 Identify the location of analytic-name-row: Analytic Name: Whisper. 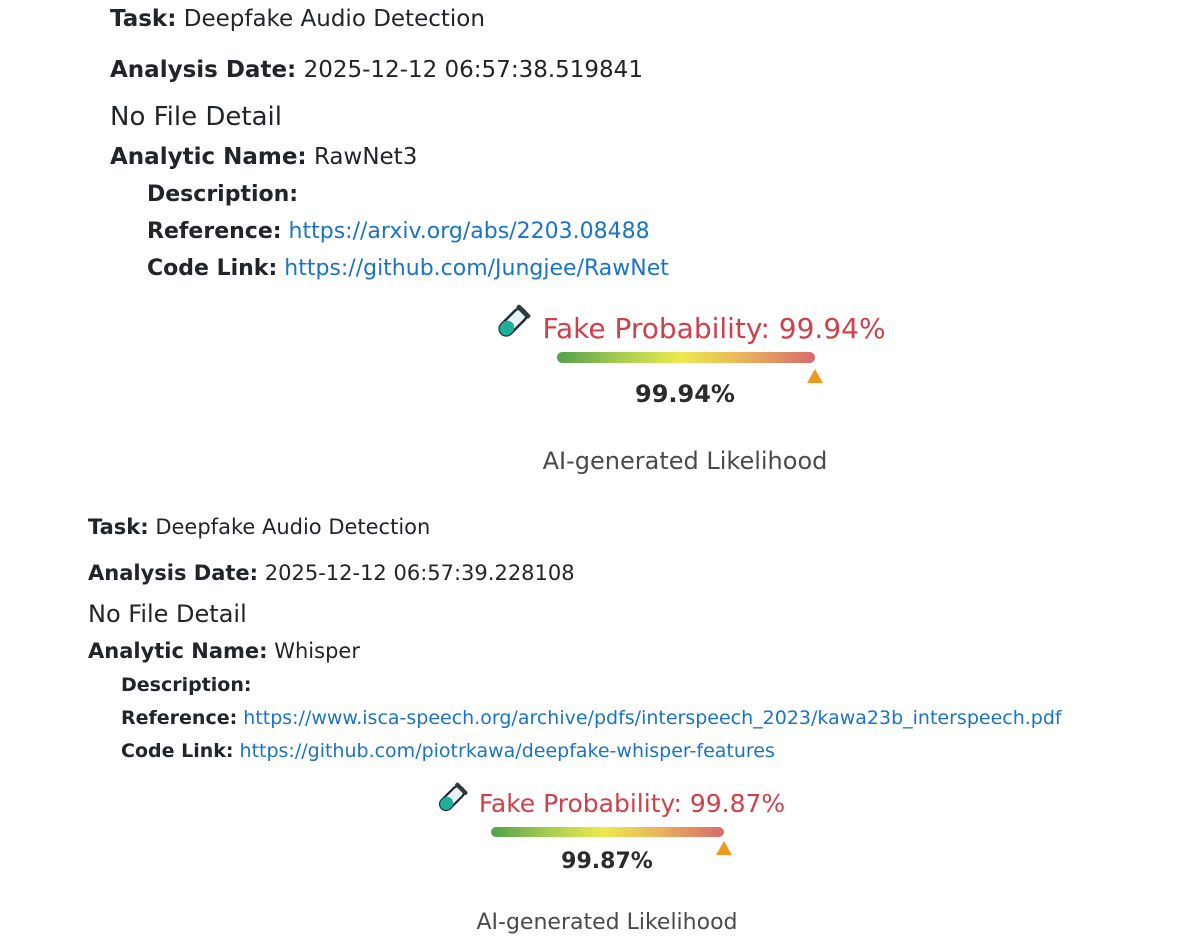
(224, 651).